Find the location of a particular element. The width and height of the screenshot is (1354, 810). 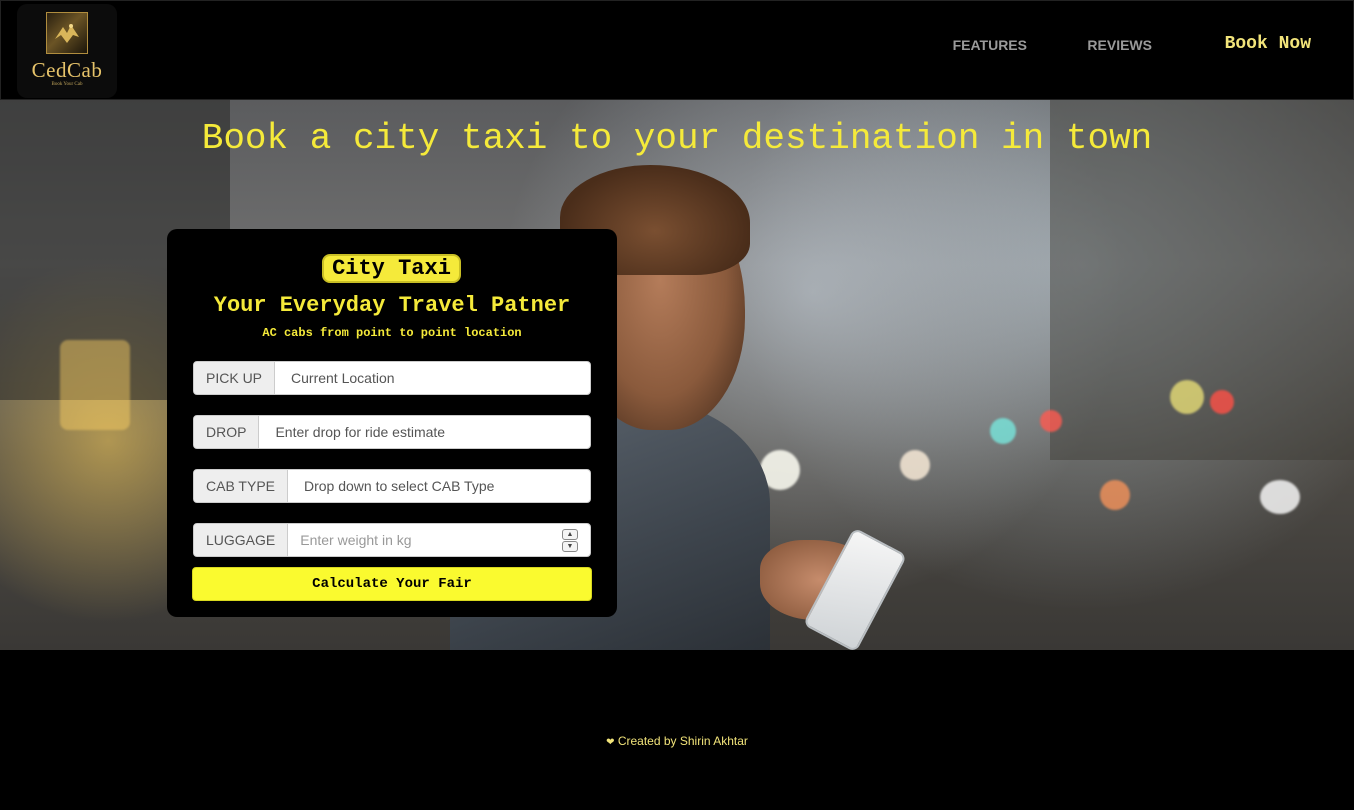

drop-label: DROP is located at coordinates (227, 432).